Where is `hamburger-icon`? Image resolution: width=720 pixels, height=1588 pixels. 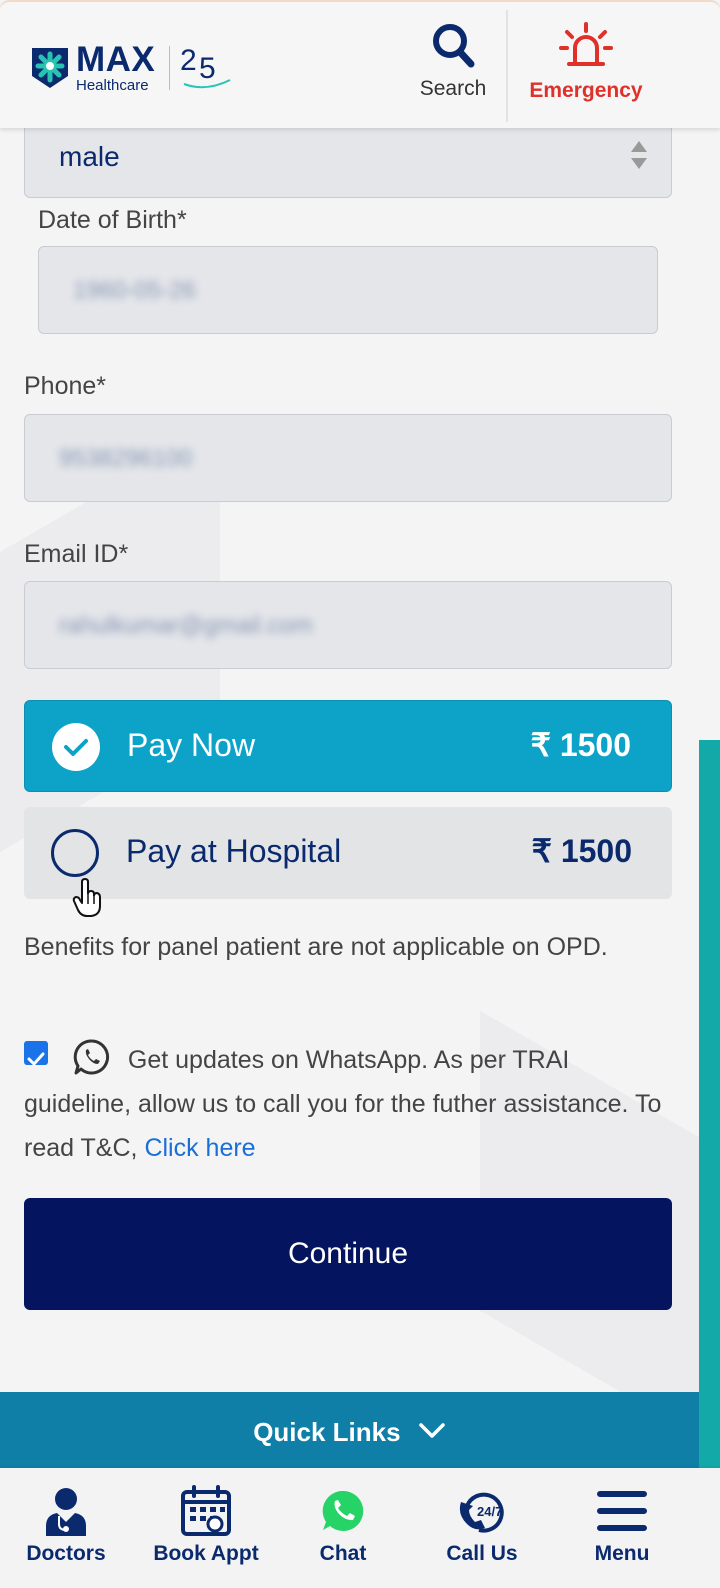 hamburger-icon is located at coordinates (622, 1511).